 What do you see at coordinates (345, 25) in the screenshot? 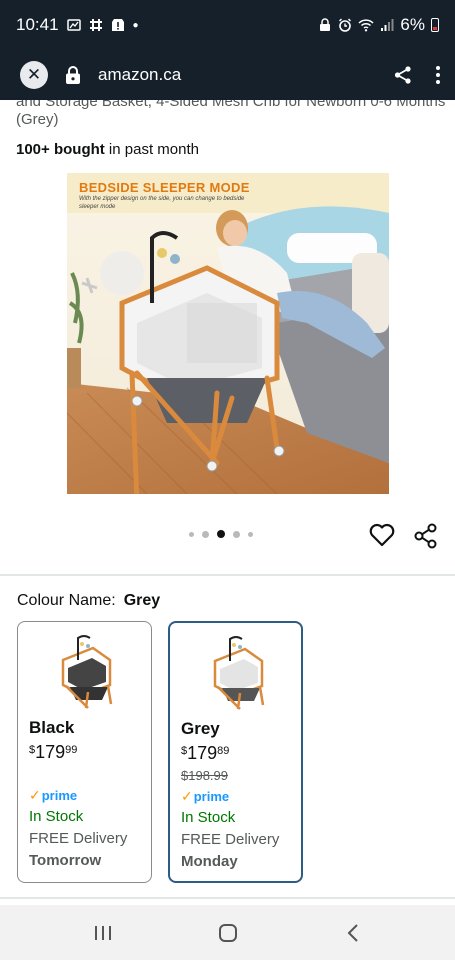
I see `alarm-icon` at bounding box center [345, 25].